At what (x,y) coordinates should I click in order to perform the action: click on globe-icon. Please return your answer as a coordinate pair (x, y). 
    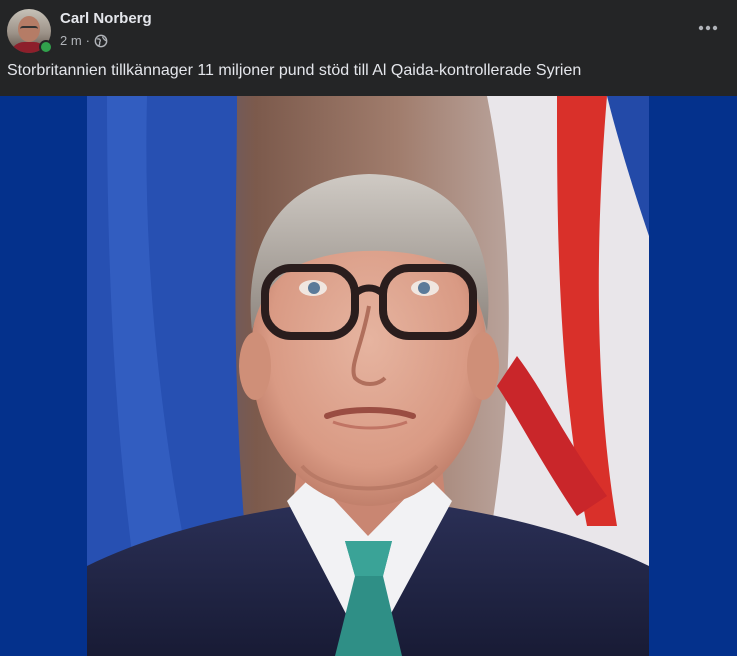
    Looking at the image, I should click on (101, 41).